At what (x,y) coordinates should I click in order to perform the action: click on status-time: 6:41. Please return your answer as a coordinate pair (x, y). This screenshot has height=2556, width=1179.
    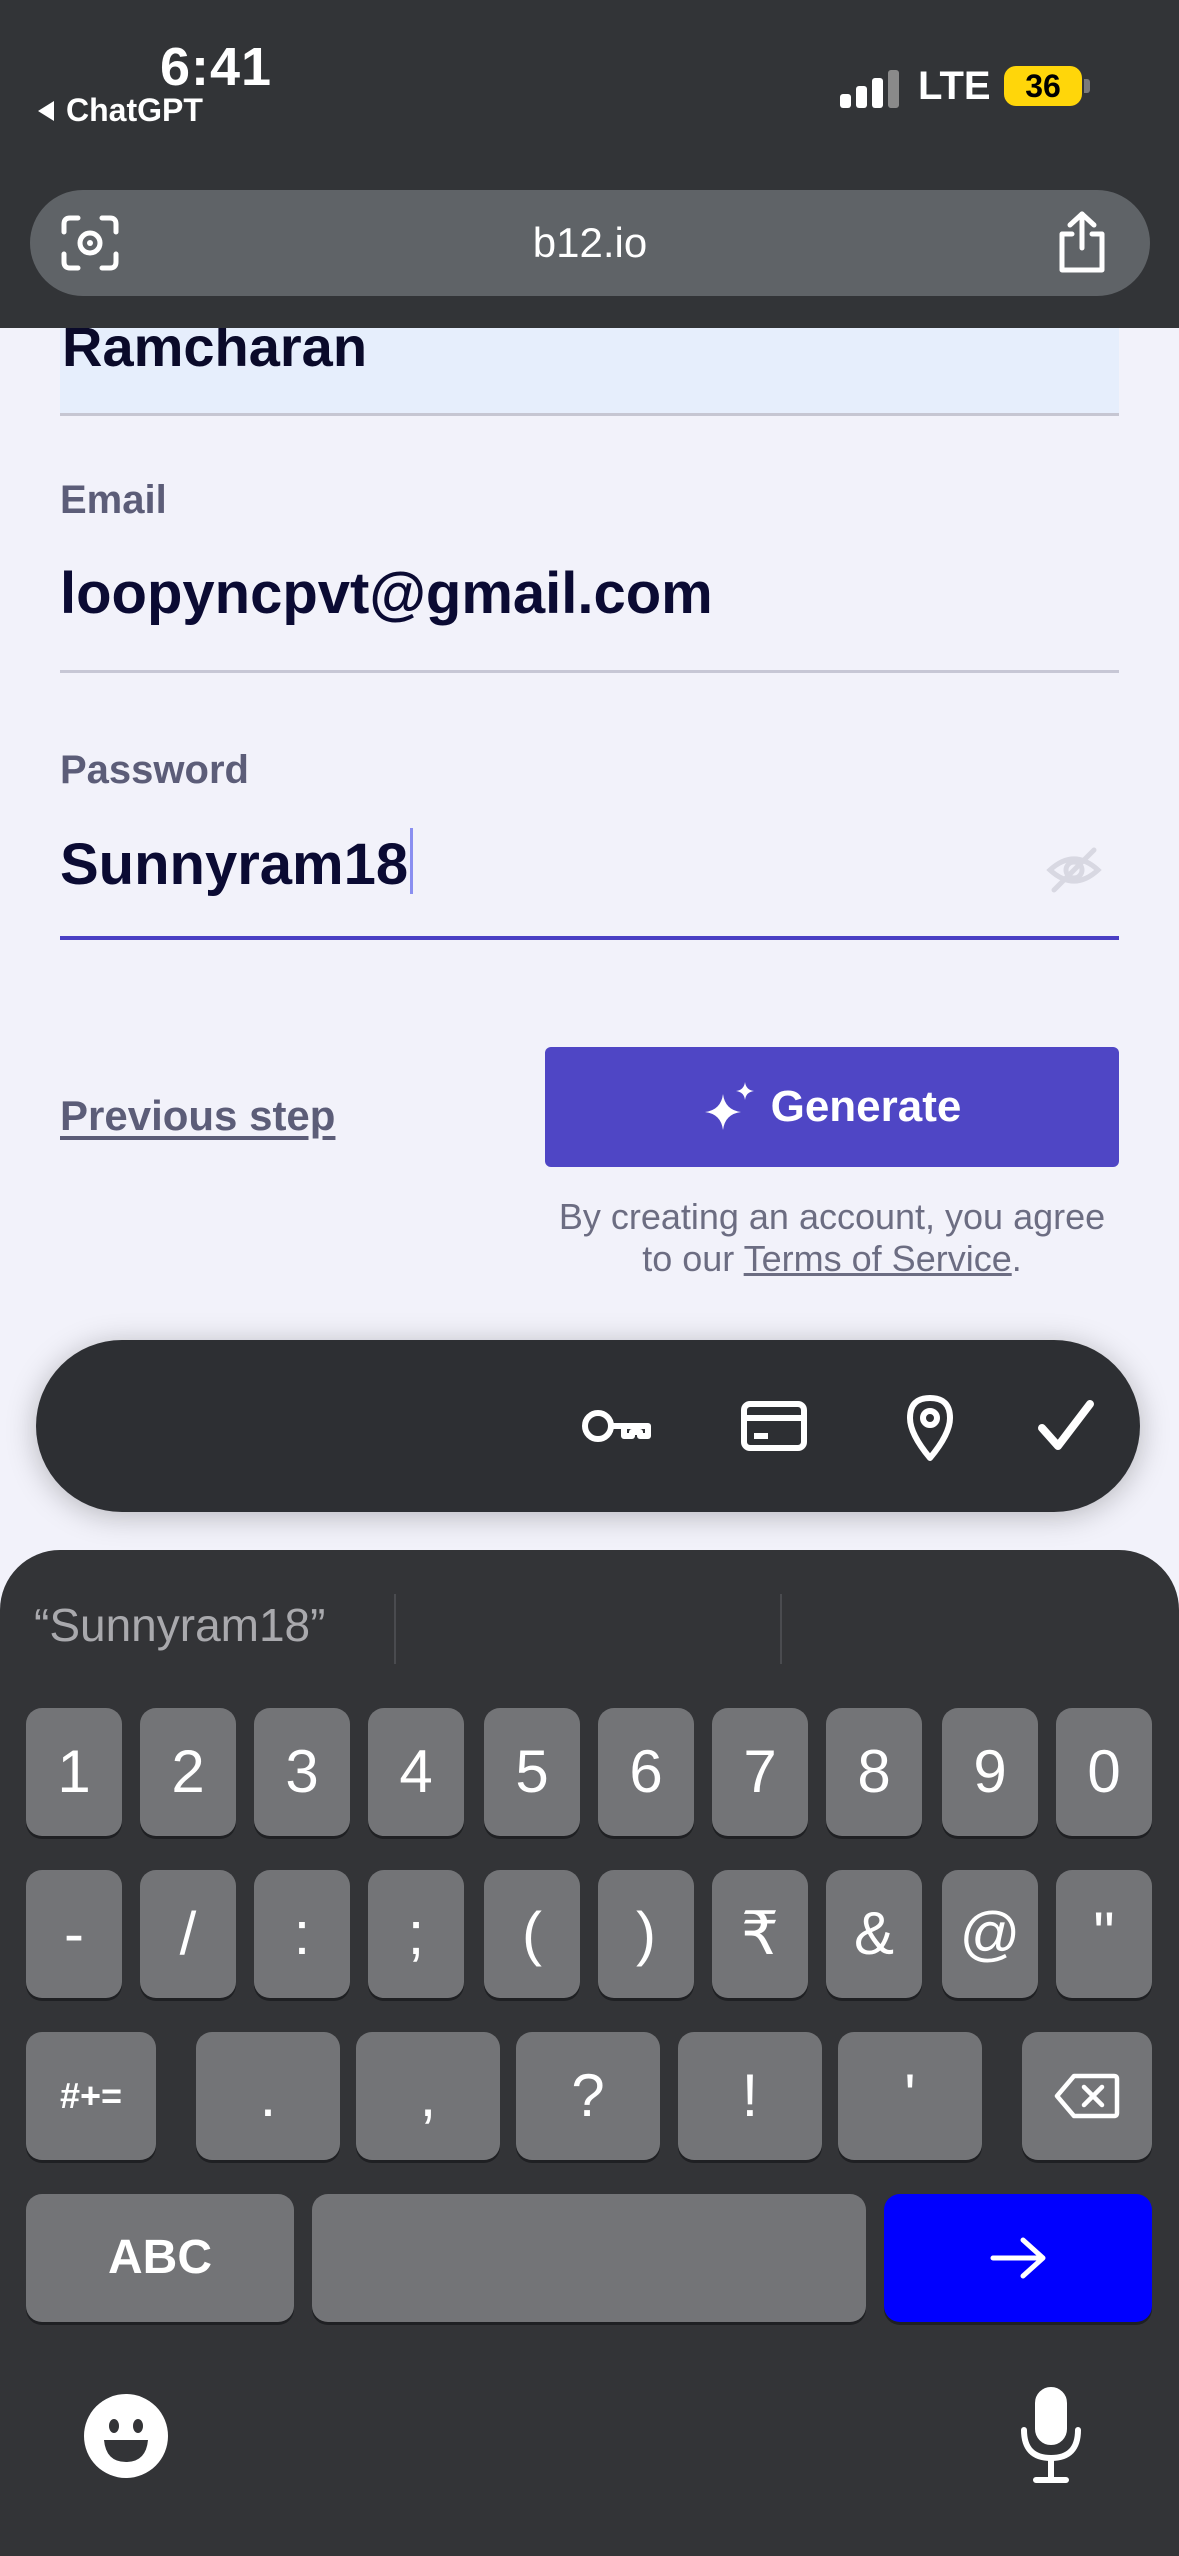
    Looking at the image, I should click on (216, 67).